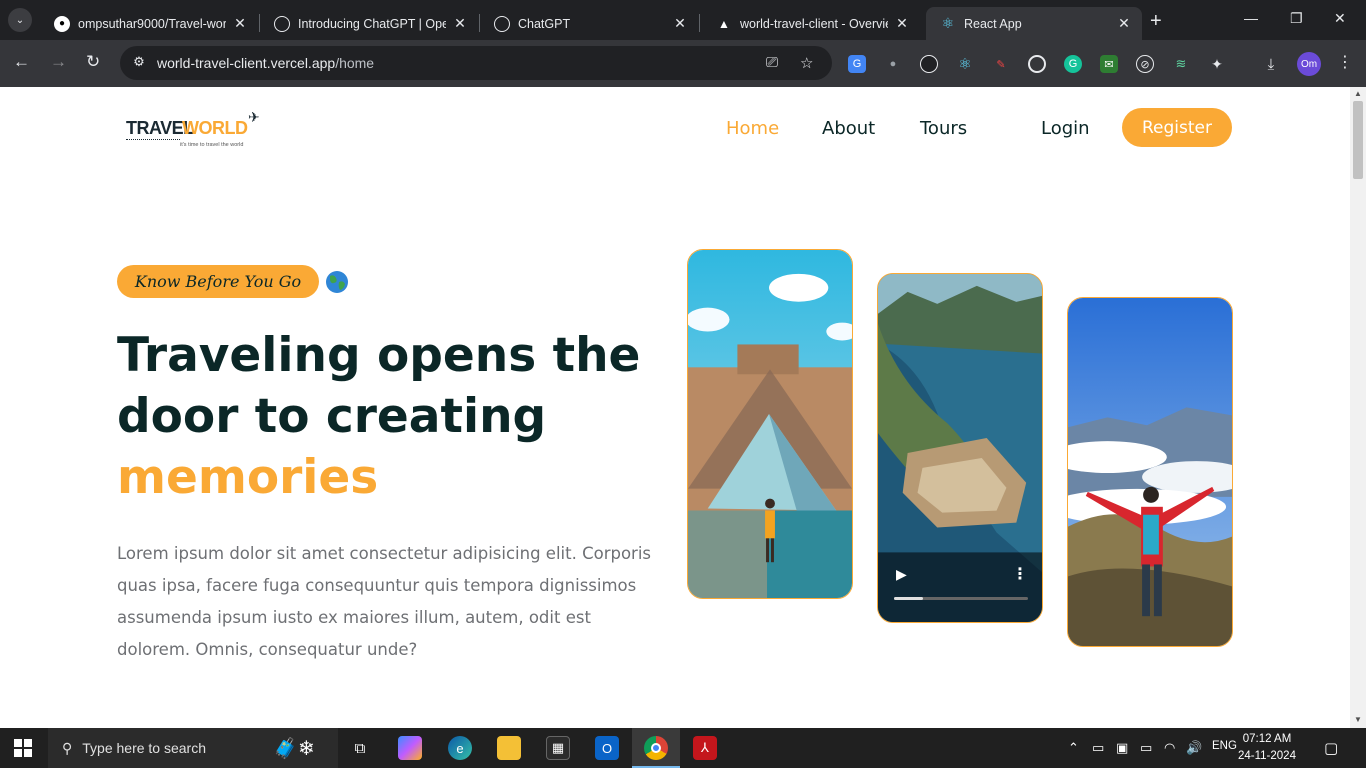  I want to click on scrollbar-thumb, so click(1358, 140).